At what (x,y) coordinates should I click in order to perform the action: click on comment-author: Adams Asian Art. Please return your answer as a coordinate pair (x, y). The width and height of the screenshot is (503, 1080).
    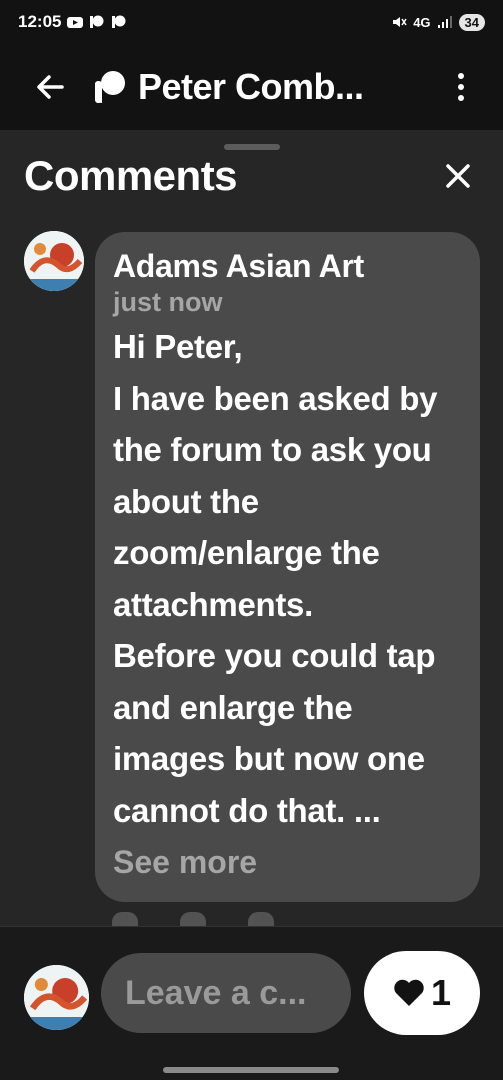
    Looking at the image, I should click on (287, 266).